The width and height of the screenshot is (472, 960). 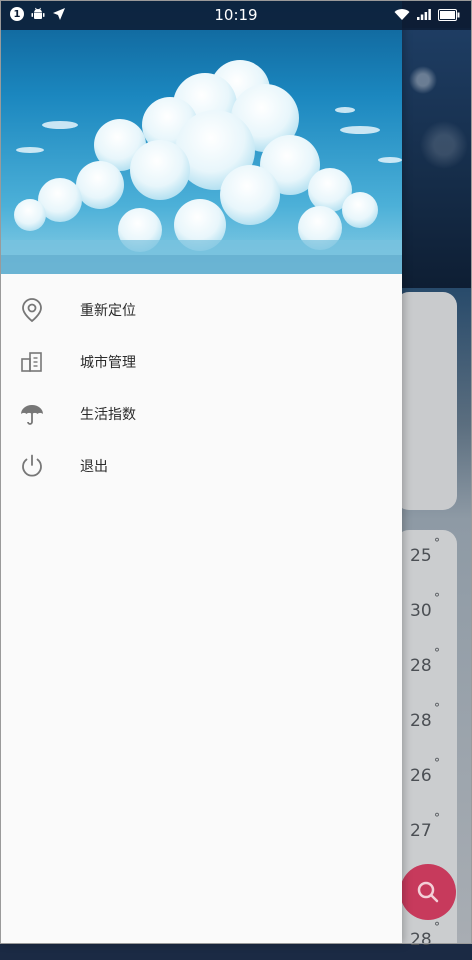 What do you see at coordinates (201, 362) in the screenshot?
I see `menu-item-city-management: 城市管理` at bounding box center [201, 362].